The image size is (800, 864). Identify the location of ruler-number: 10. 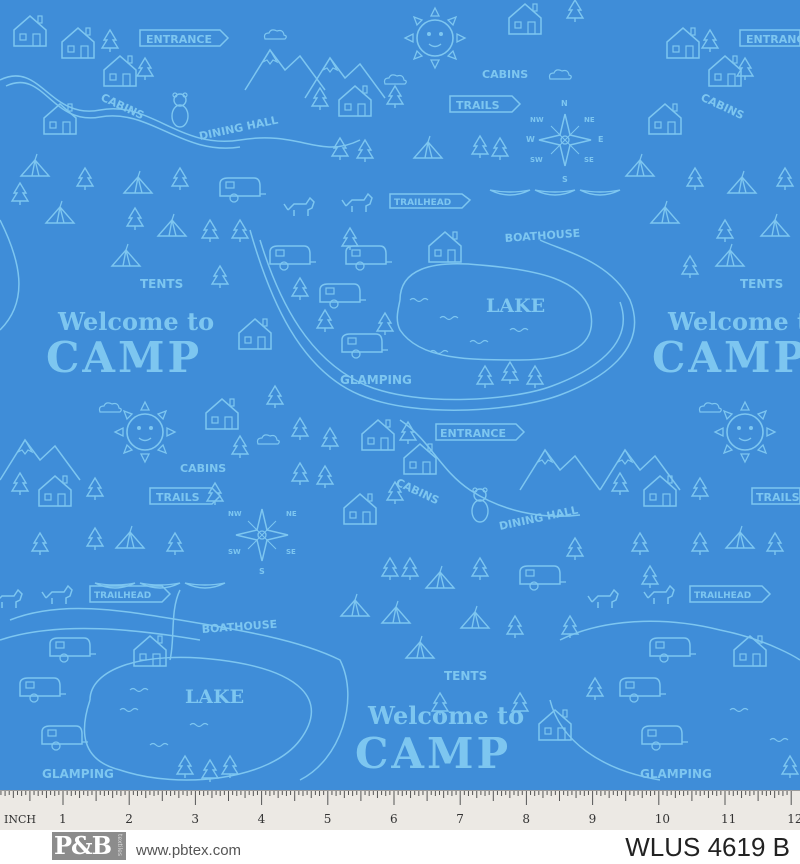
(662, 819).